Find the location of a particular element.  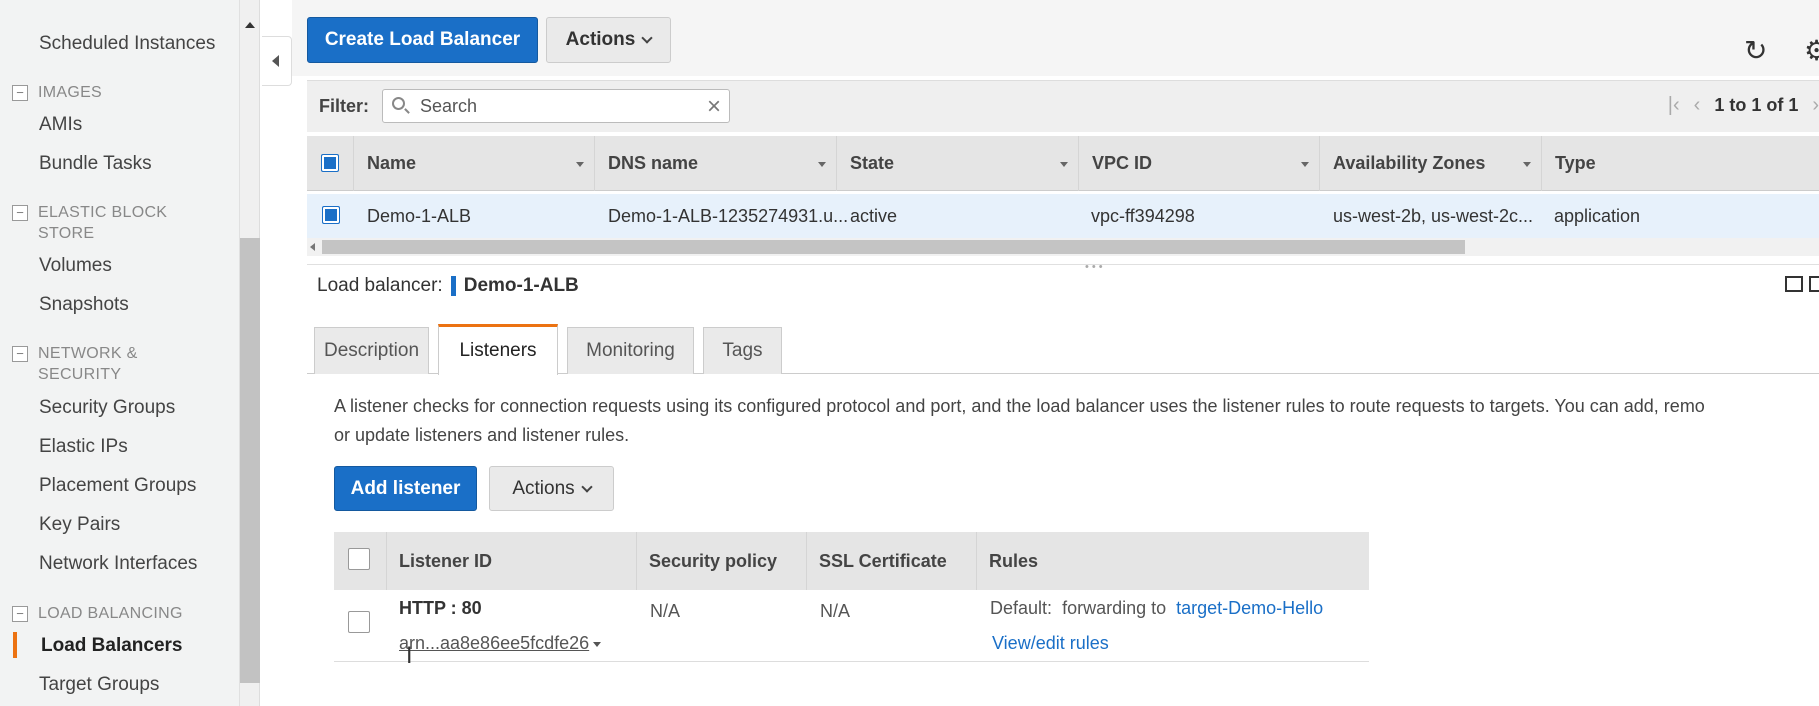

previous-page-icon: ‹ is located at coordinates (1697, 105).